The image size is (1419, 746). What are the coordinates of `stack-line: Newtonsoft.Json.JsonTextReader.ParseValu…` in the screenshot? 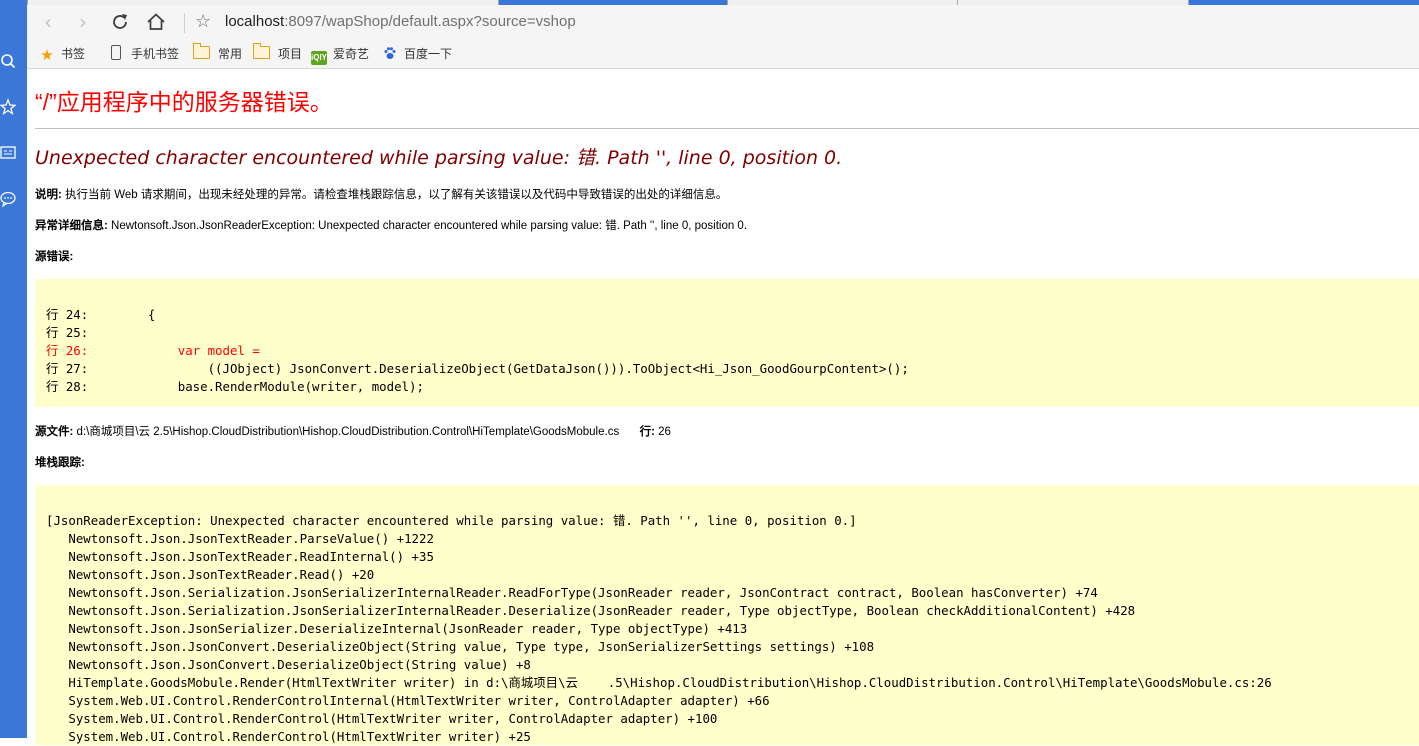 It's located at (240, 538).